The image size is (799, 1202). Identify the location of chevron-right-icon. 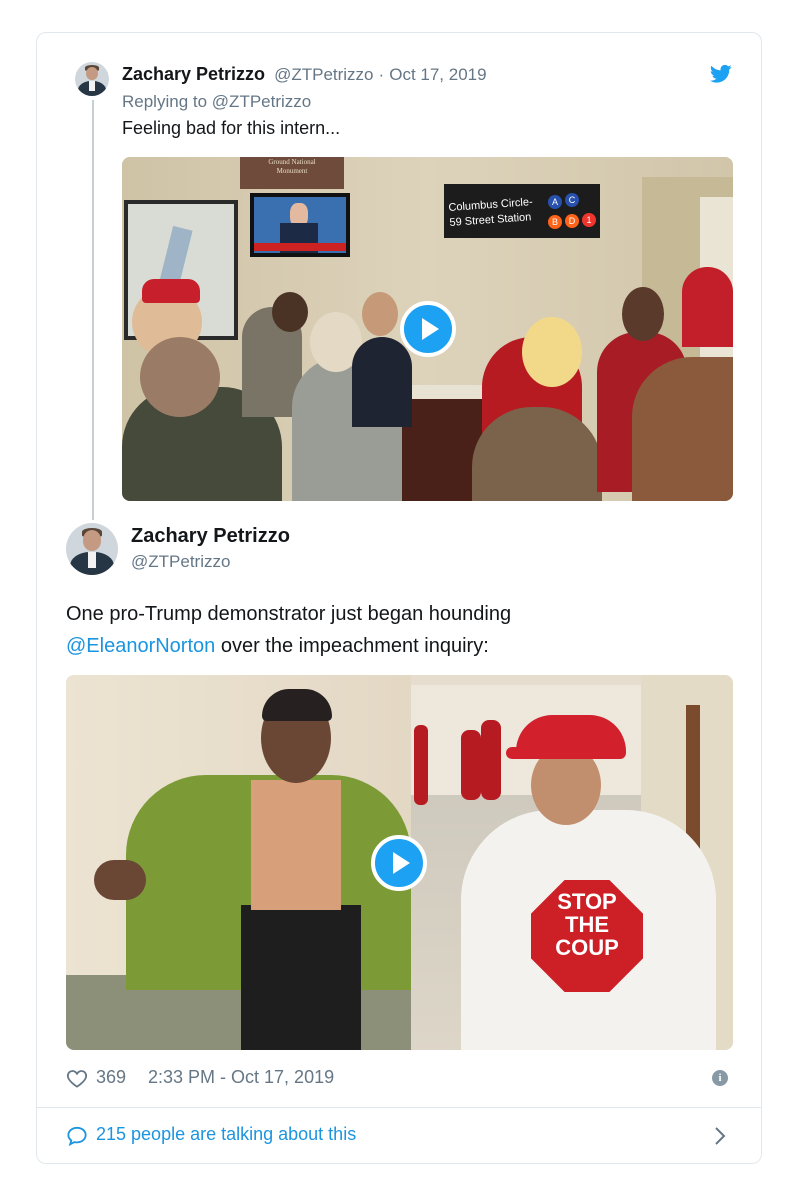
(720, 1136).